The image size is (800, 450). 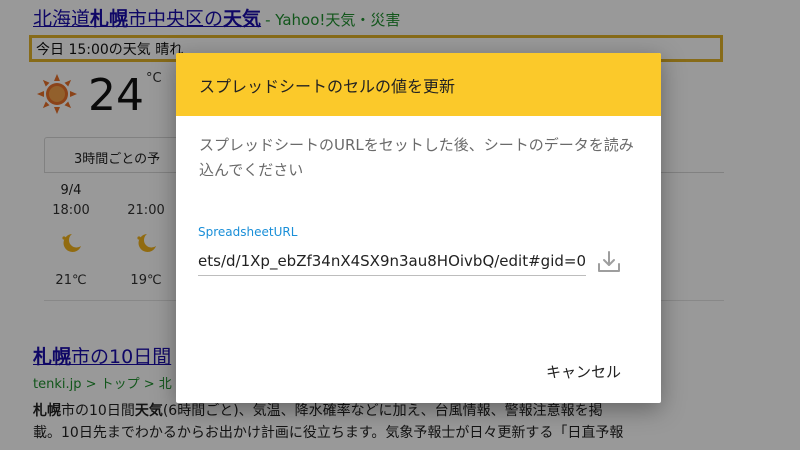 What do you see at coordinates (583, 371) in the screenshot?
I see `cancel-button: キャンセル` at bounding box center [583, 371].